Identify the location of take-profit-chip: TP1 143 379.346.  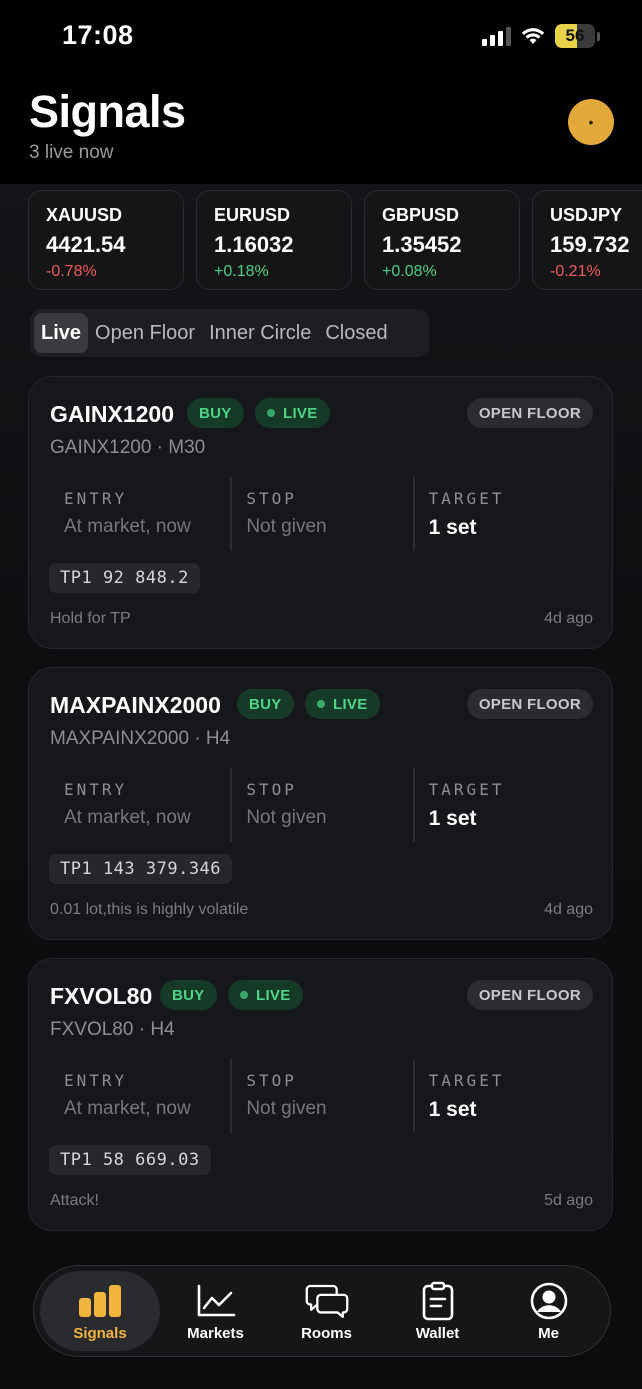
(141, 869).